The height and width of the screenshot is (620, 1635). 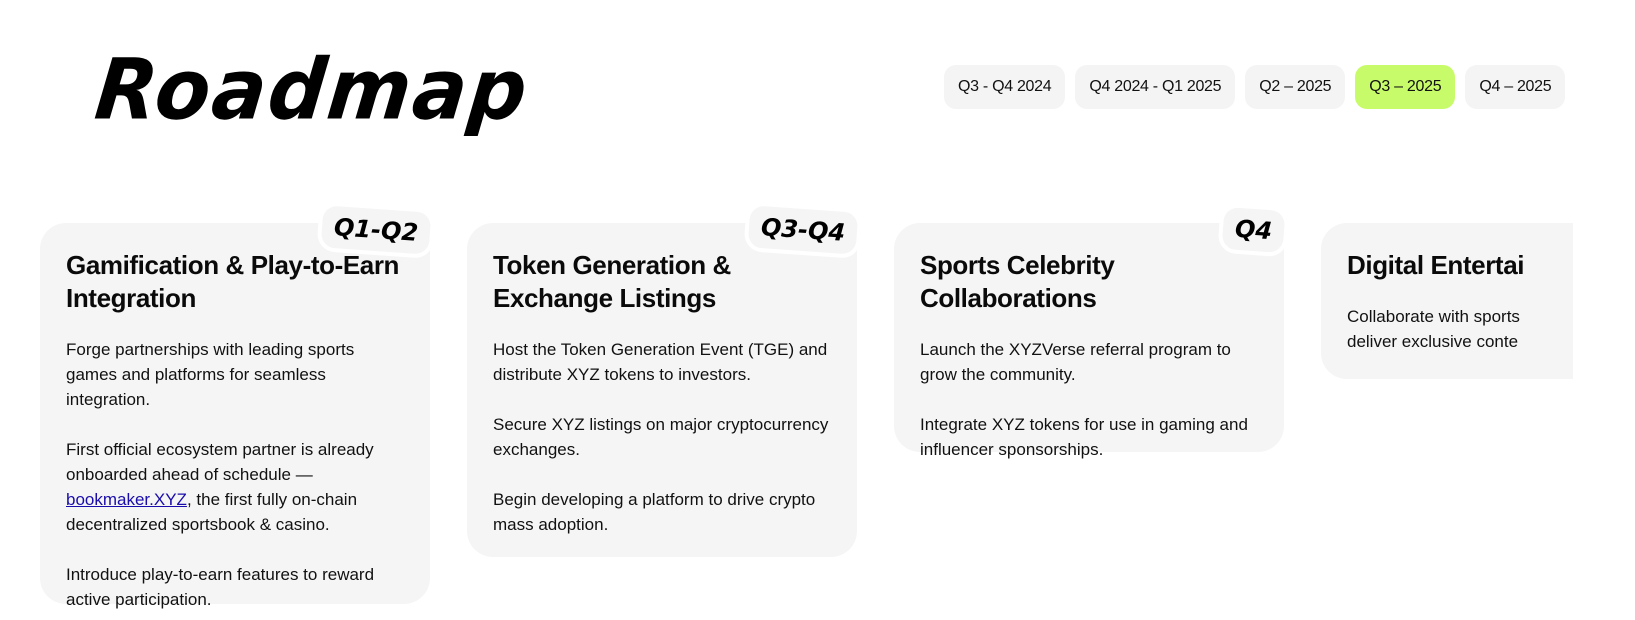 I want to click on bookmaker-link: bookmaker.XYZ, so click(x=126, y=499).